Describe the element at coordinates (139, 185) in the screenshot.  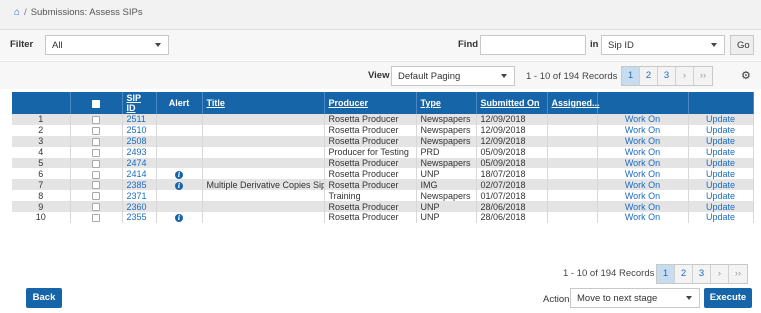
I see `sip-id-link: 2385` at that location.